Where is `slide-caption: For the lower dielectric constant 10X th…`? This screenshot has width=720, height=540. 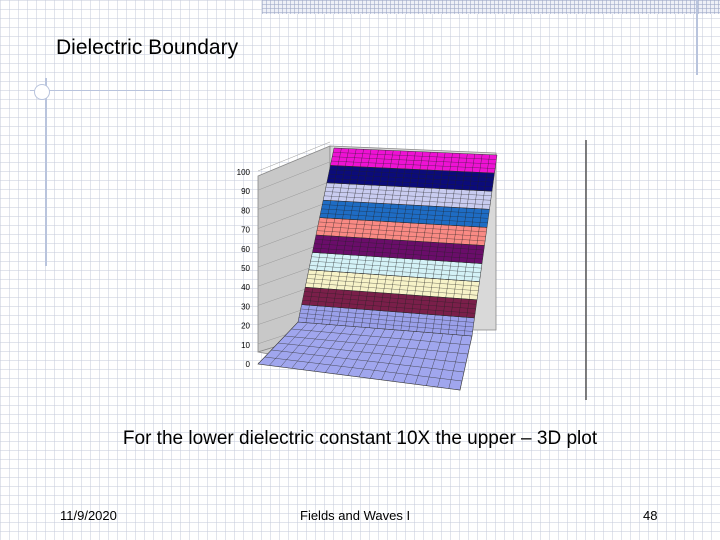 slide-caption: For the lower dielectric constant 10X th… is located at coordinates (360, 438).